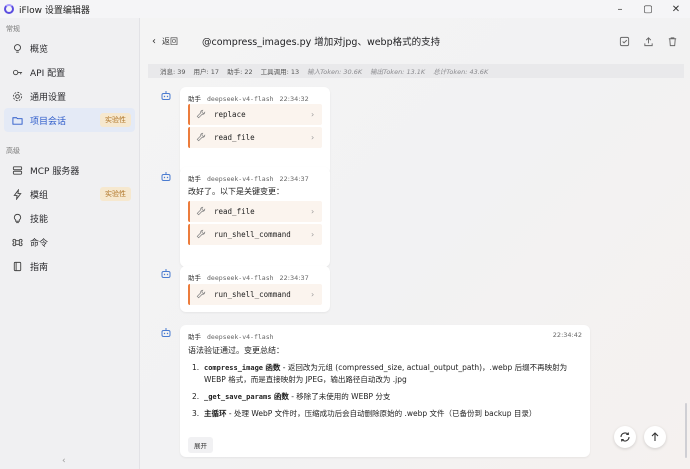  I want to click on arrow-up-icon, so click(655, 437).